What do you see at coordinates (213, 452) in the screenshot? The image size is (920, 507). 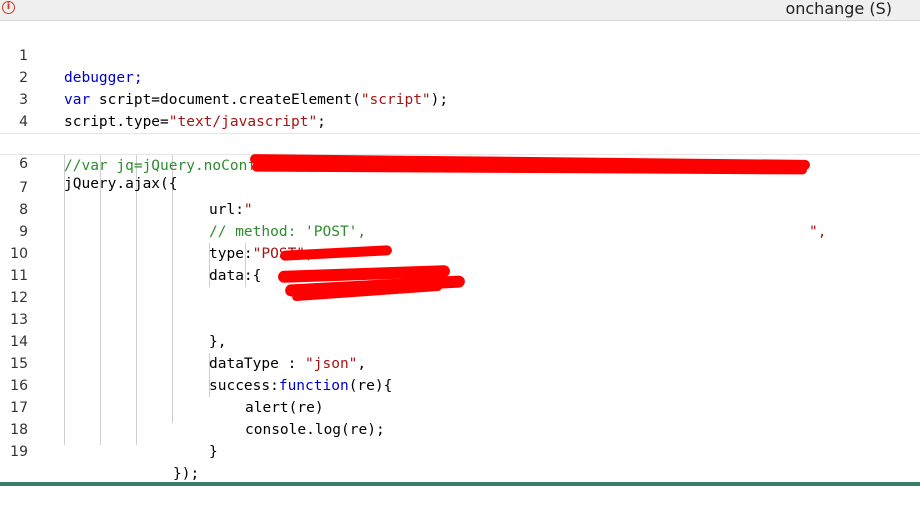 I see `code-text: }` at bounding box center [213, 452].